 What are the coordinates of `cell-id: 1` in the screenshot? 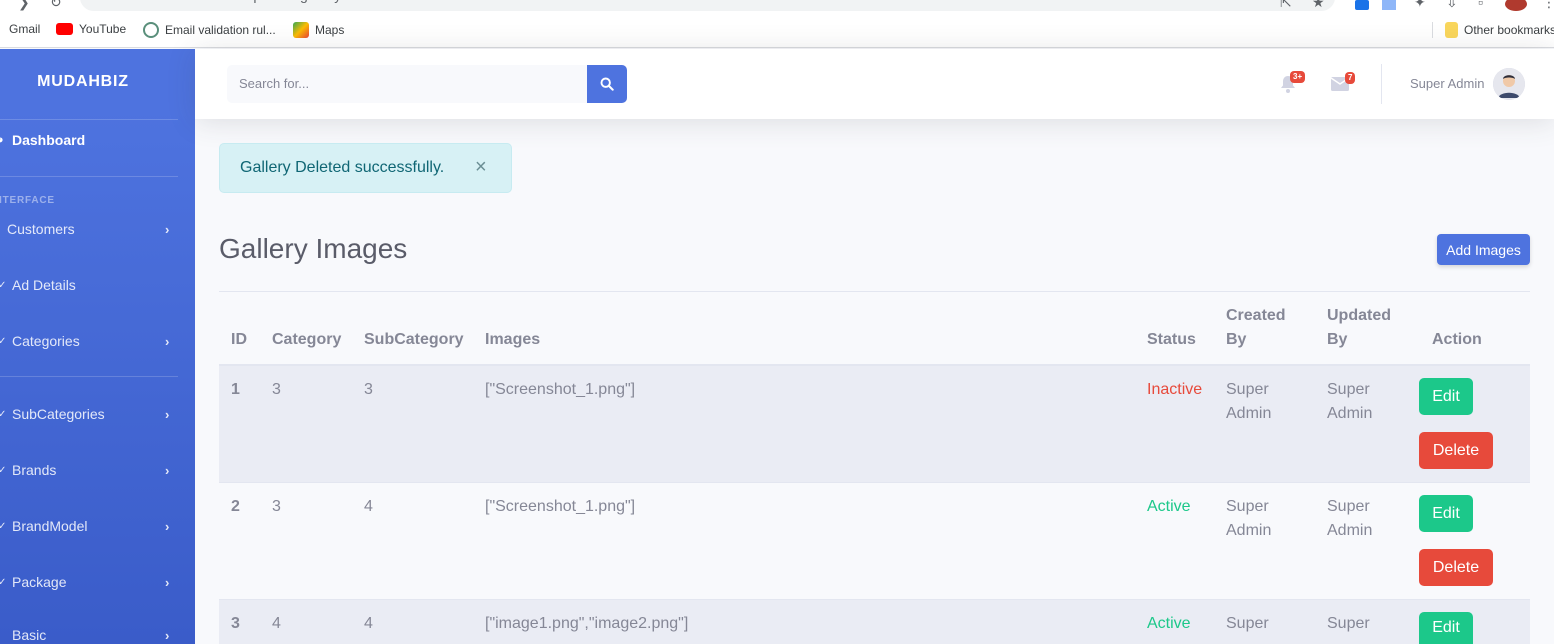 It's located at (235, 389).